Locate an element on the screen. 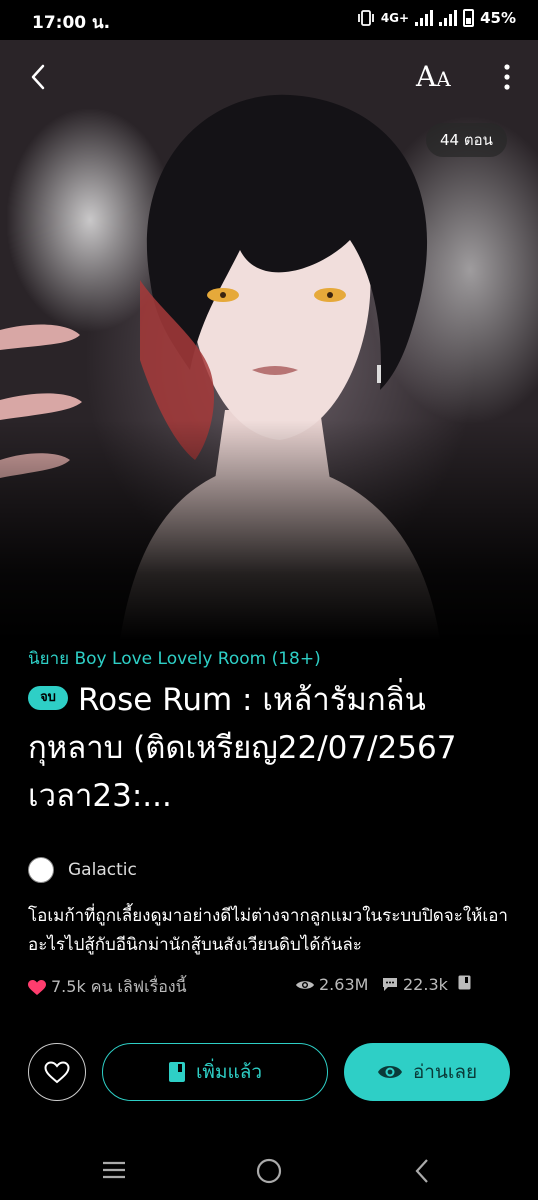 The width and height of the screenshot is (538, 1200). status-time: 17:00 น. is located at coordinates (71, 23).